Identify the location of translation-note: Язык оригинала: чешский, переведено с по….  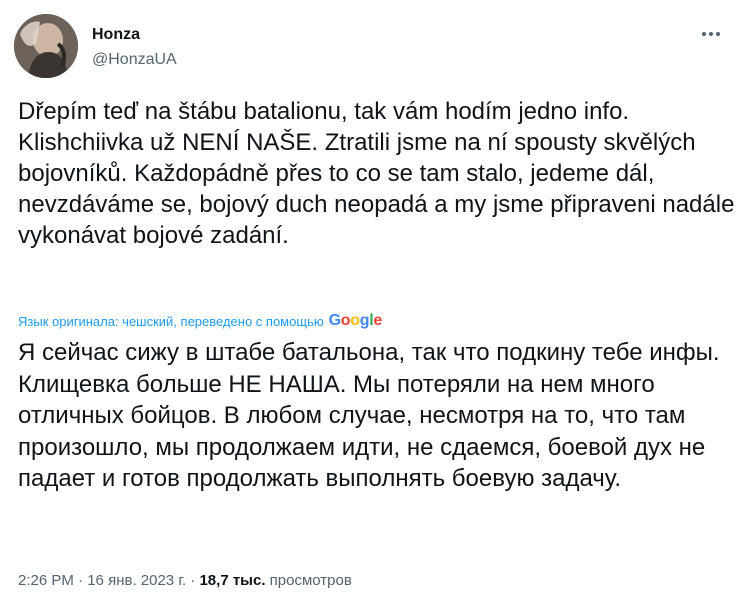
(200, 321).